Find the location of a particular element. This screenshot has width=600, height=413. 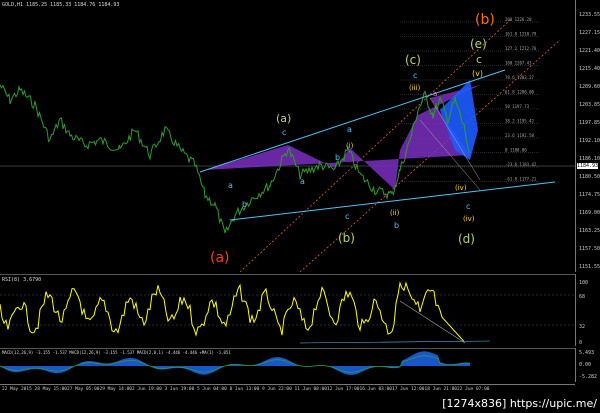

price-tick: 1186.10 is located at coordinates (589, 159).